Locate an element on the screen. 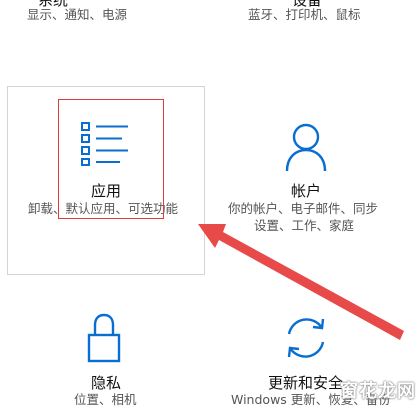 Image resolution: width=420 pixels, height=409 pixels. watermark-text: 窗花龙网 is located at coordinates (378, 391).